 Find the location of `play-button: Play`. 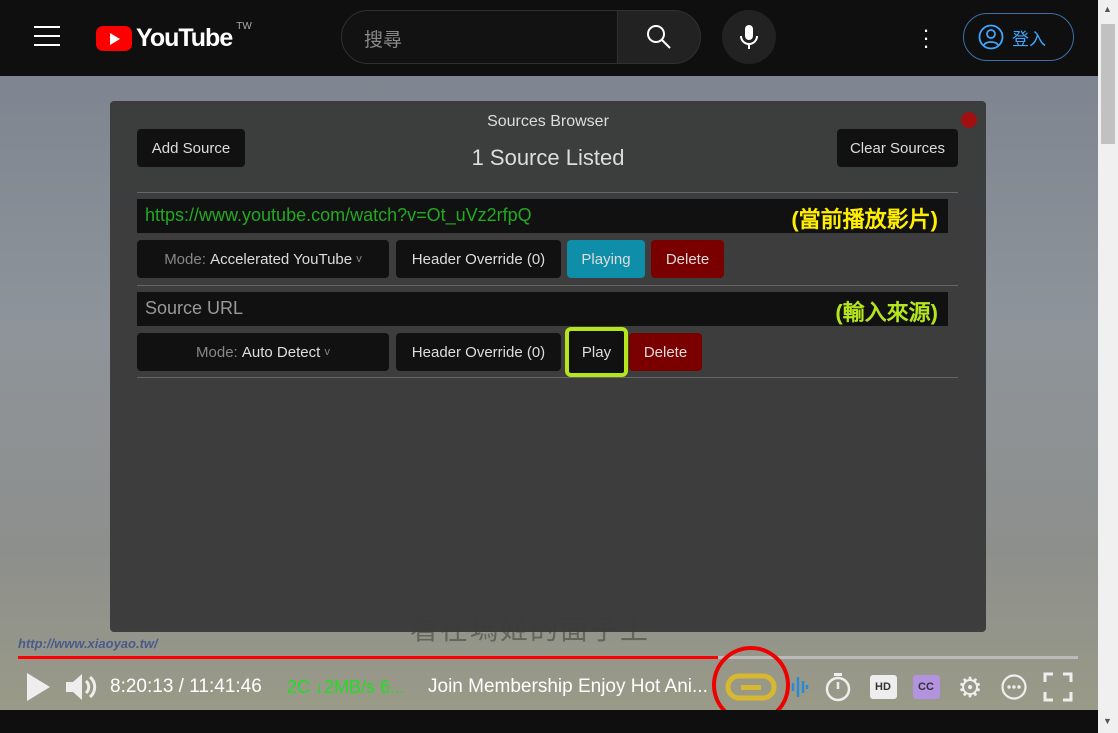

play-button: Play is located at coordinates (596, 352).